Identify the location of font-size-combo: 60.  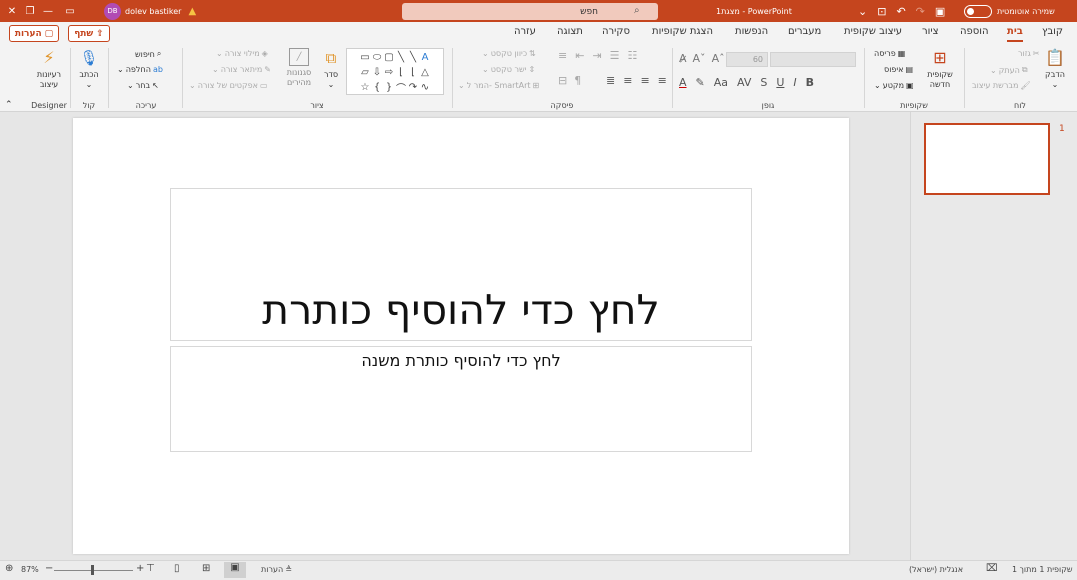
(747, 59).